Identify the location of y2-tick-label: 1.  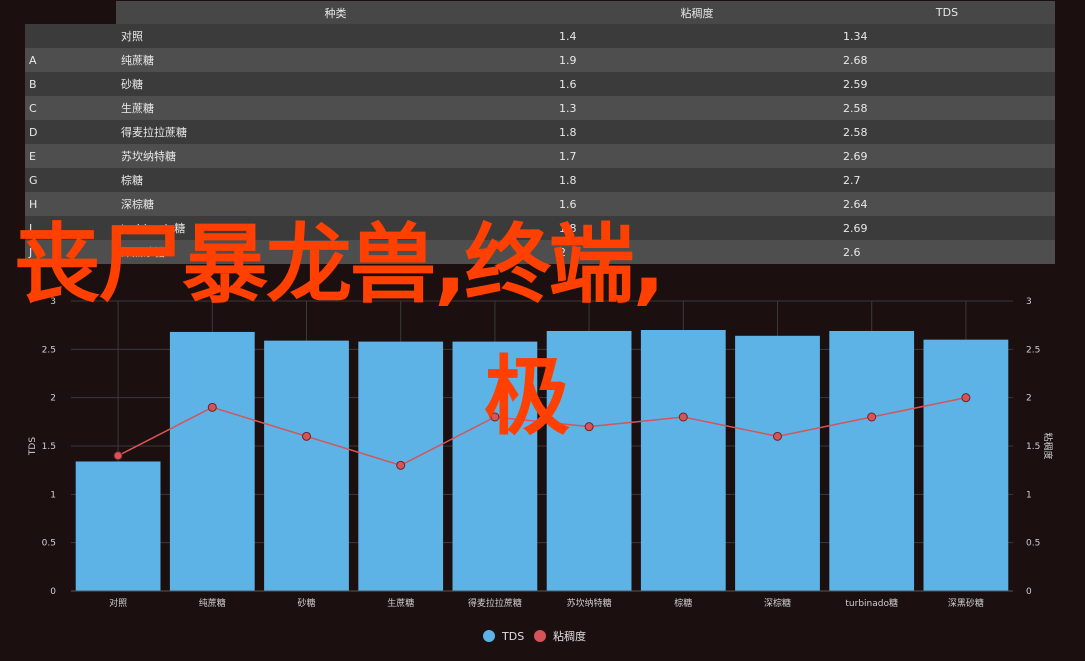
(1029, 495).